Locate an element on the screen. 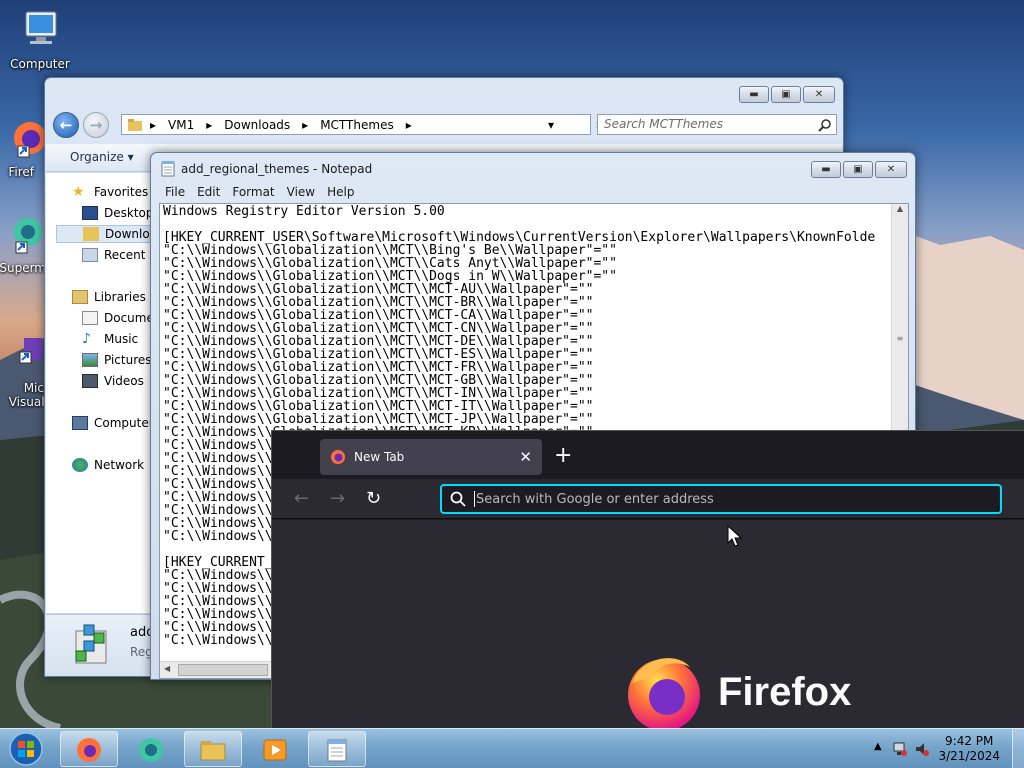 This screenshot has width=1024, height=768. notepad-title: add_regional_themes - Notepad is located at coordinates (277, 169).